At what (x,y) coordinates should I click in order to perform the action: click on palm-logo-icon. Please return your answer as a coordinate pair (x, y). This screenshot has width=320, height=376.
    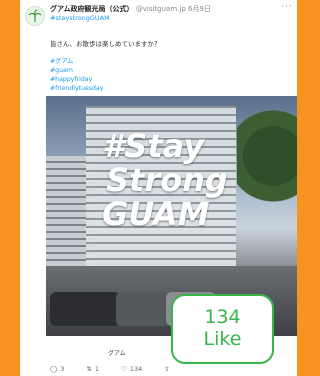
    Looking at the image, I should click on (35, 15).